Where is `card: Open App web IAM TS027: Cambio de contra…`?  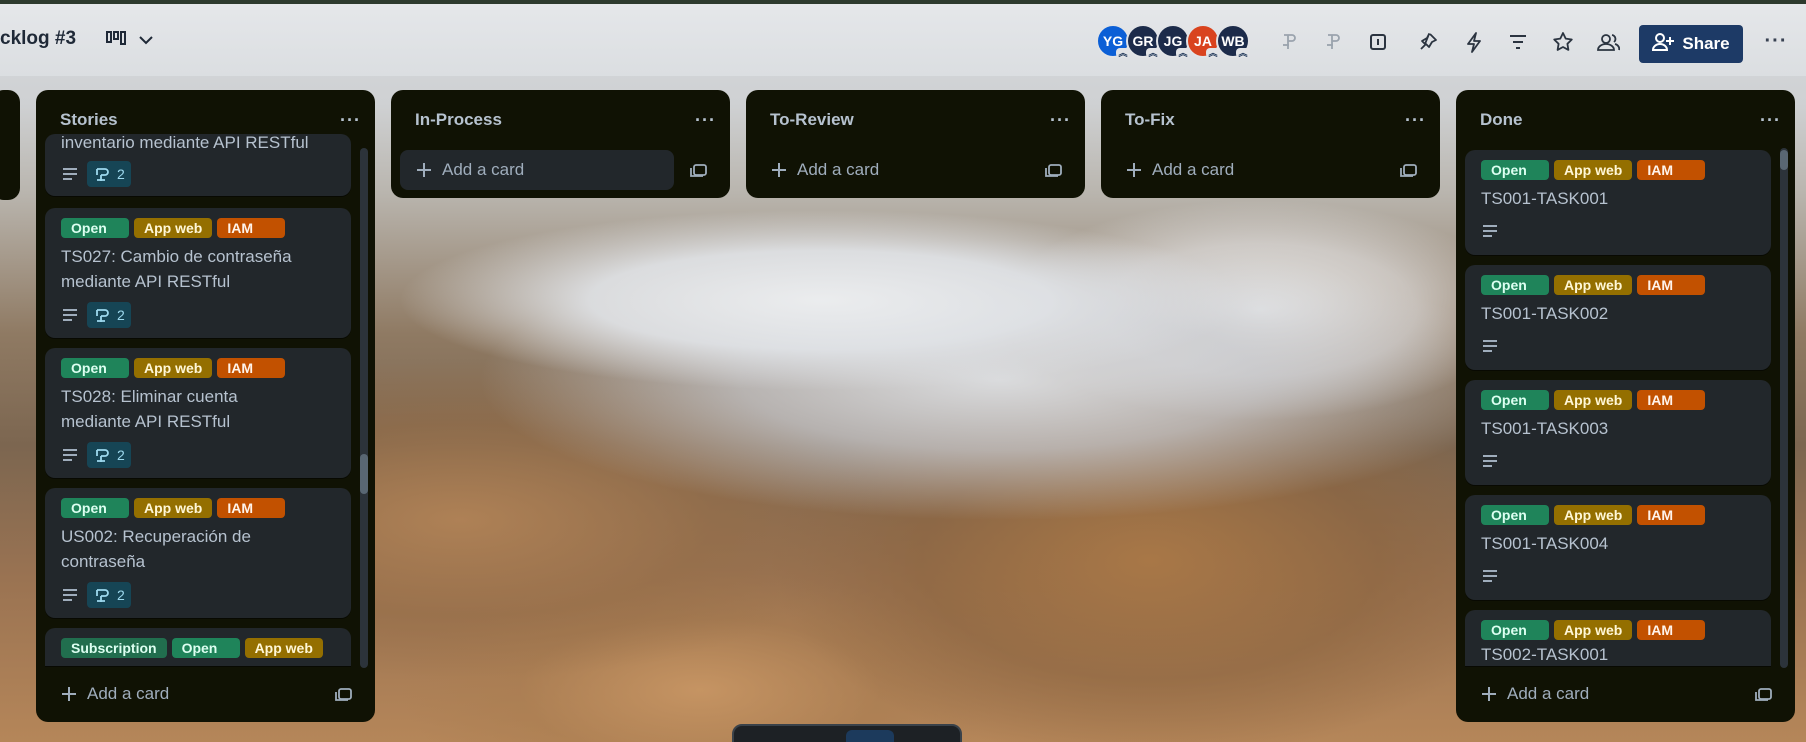
card: Open App web IAM TS027: Cambio de contra… is located at coordinates (198, 273).